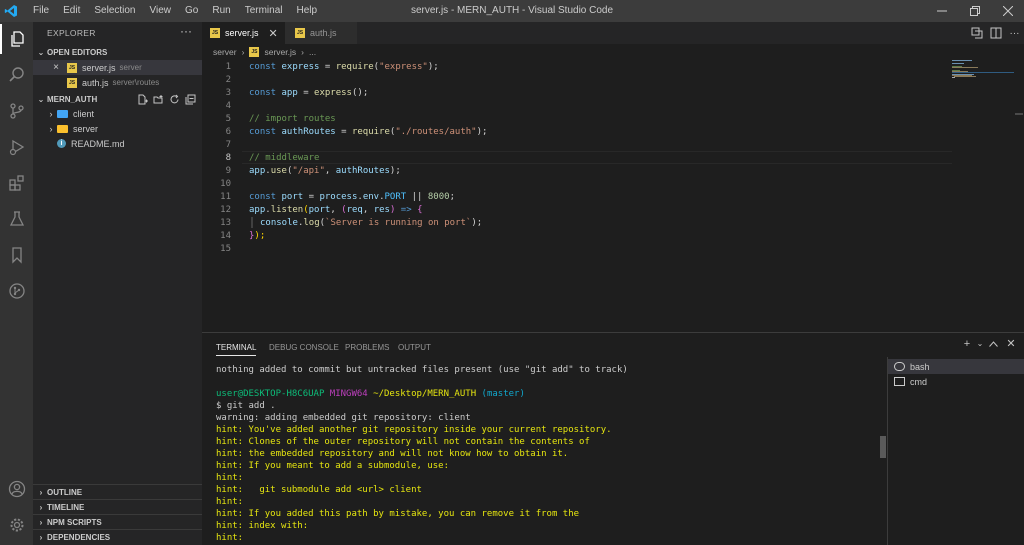 The height and width of the screenshot is (545, 1024). I want to click on close-window-button, so click(1007, 11).